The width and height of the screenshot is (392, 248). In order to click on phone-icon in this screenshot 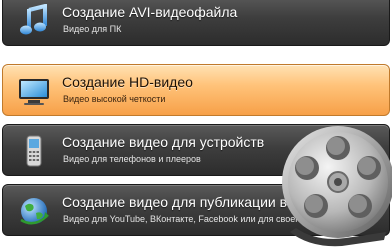, I will do `click(34, 151)`.